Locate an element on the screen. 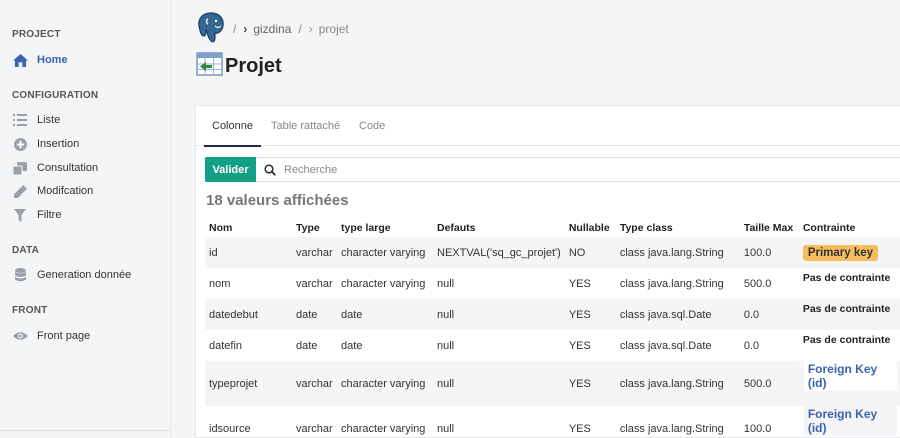  database-icon is located at coordinates (20, 275).